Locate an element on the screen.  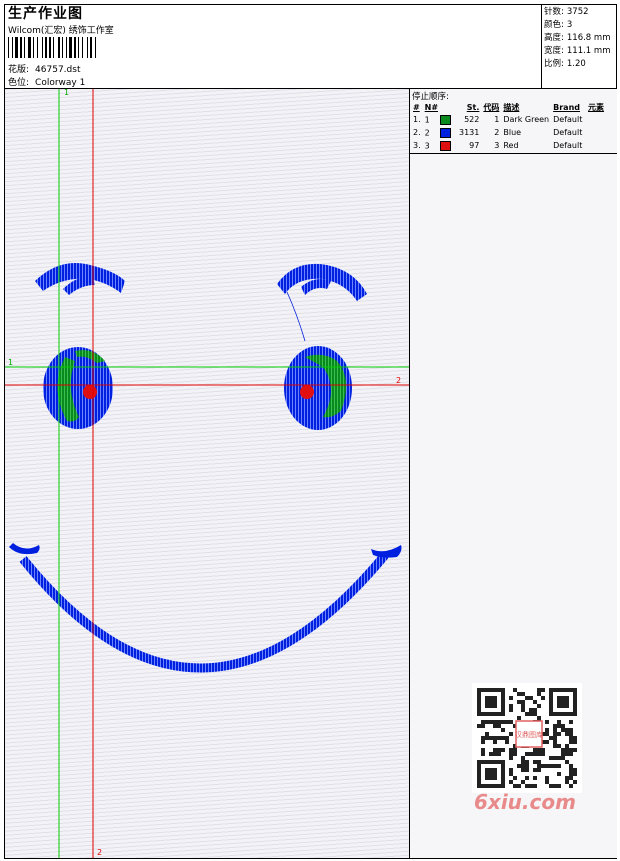
colorway-value: Colorway 1 is located at coordinates (60, 83).